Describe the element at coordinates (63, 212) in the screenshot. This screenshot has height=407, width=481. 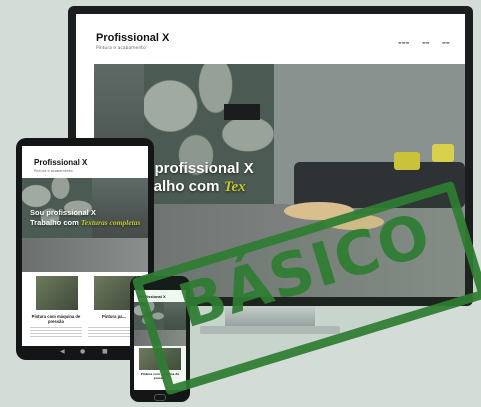
I see `tablet-hero-line1: Sou profissional X` at that location.